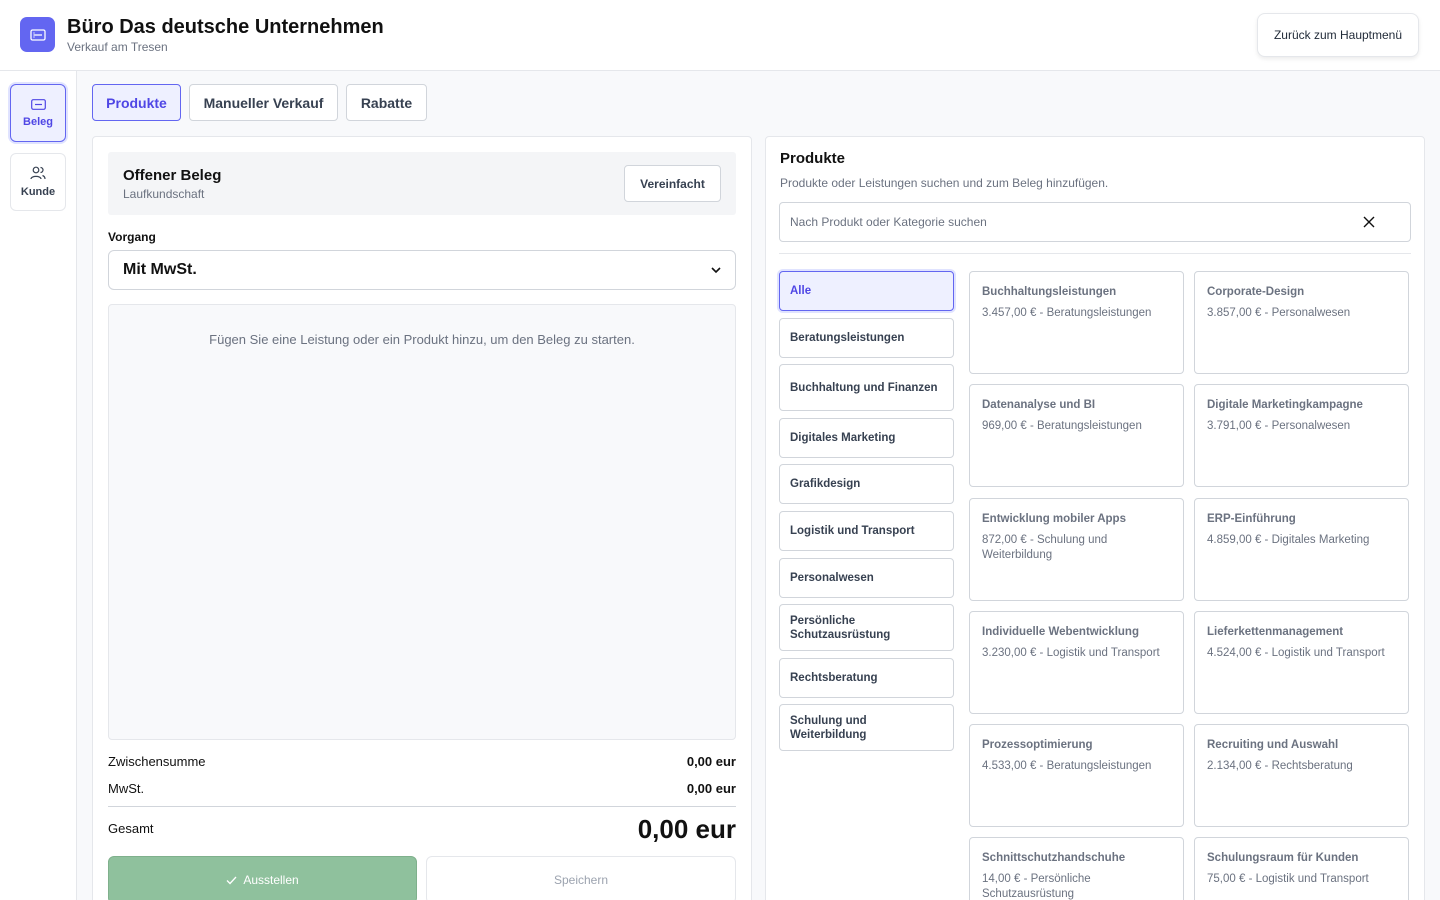 Image resolution: width=1440 pixels, height=900 pixels. What do you see at coordinates (866, 678) in the screenshot?
I see `category-rechtsberatung: Rechtsberatung` at bounding box center [866, 678].